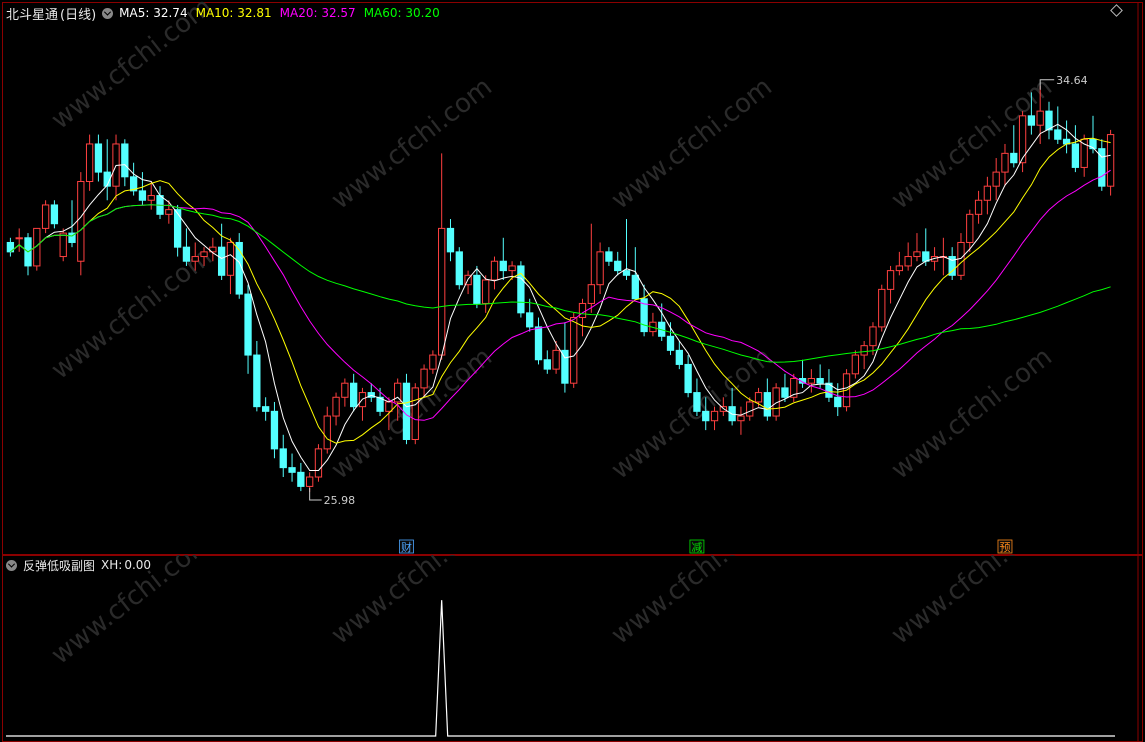 This screenshot has width=1145, height=742. What do you see at coordinates (697, 546) in the screenshot?
I see `event-marker: 减` at bounding box center [697, 546].